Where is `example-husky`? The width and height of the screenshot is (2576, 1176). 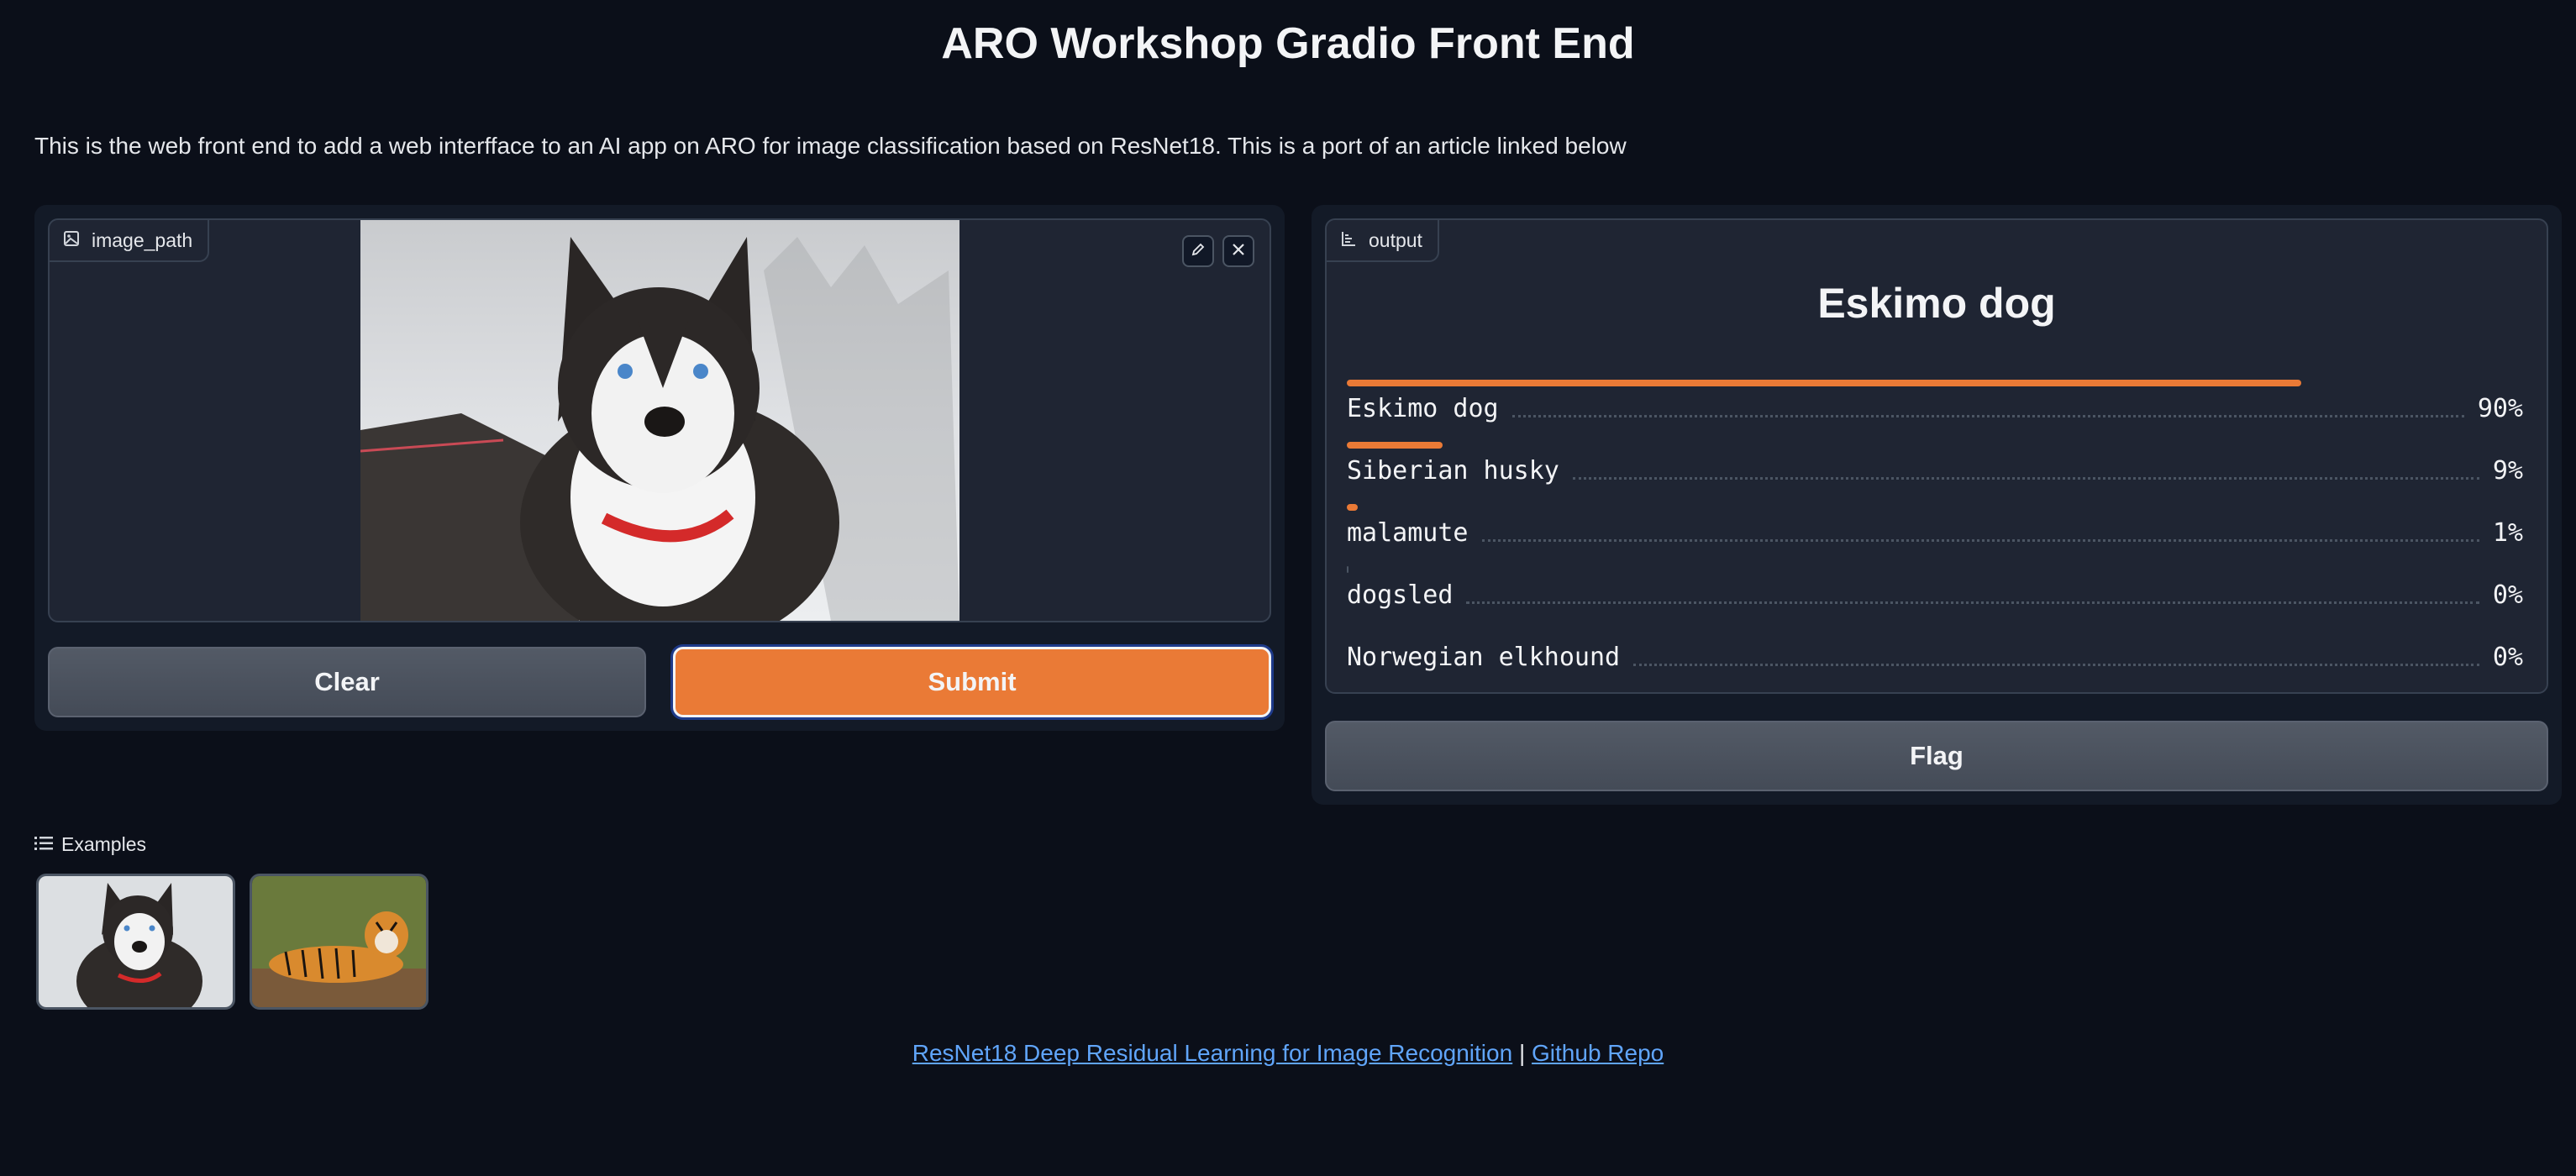 example-husky is located at coordinates (135, 942).